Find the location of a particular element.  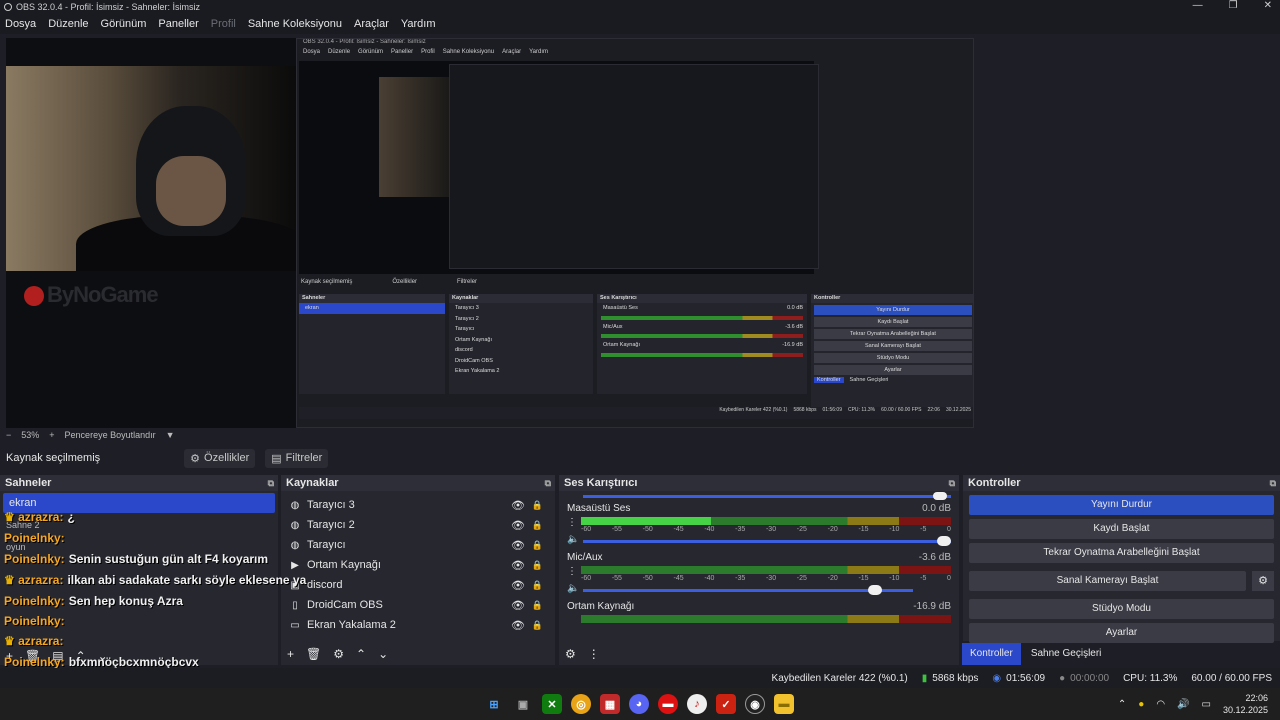

properties-button: ⚙ Özellikler is located at coordinates (220, 458).